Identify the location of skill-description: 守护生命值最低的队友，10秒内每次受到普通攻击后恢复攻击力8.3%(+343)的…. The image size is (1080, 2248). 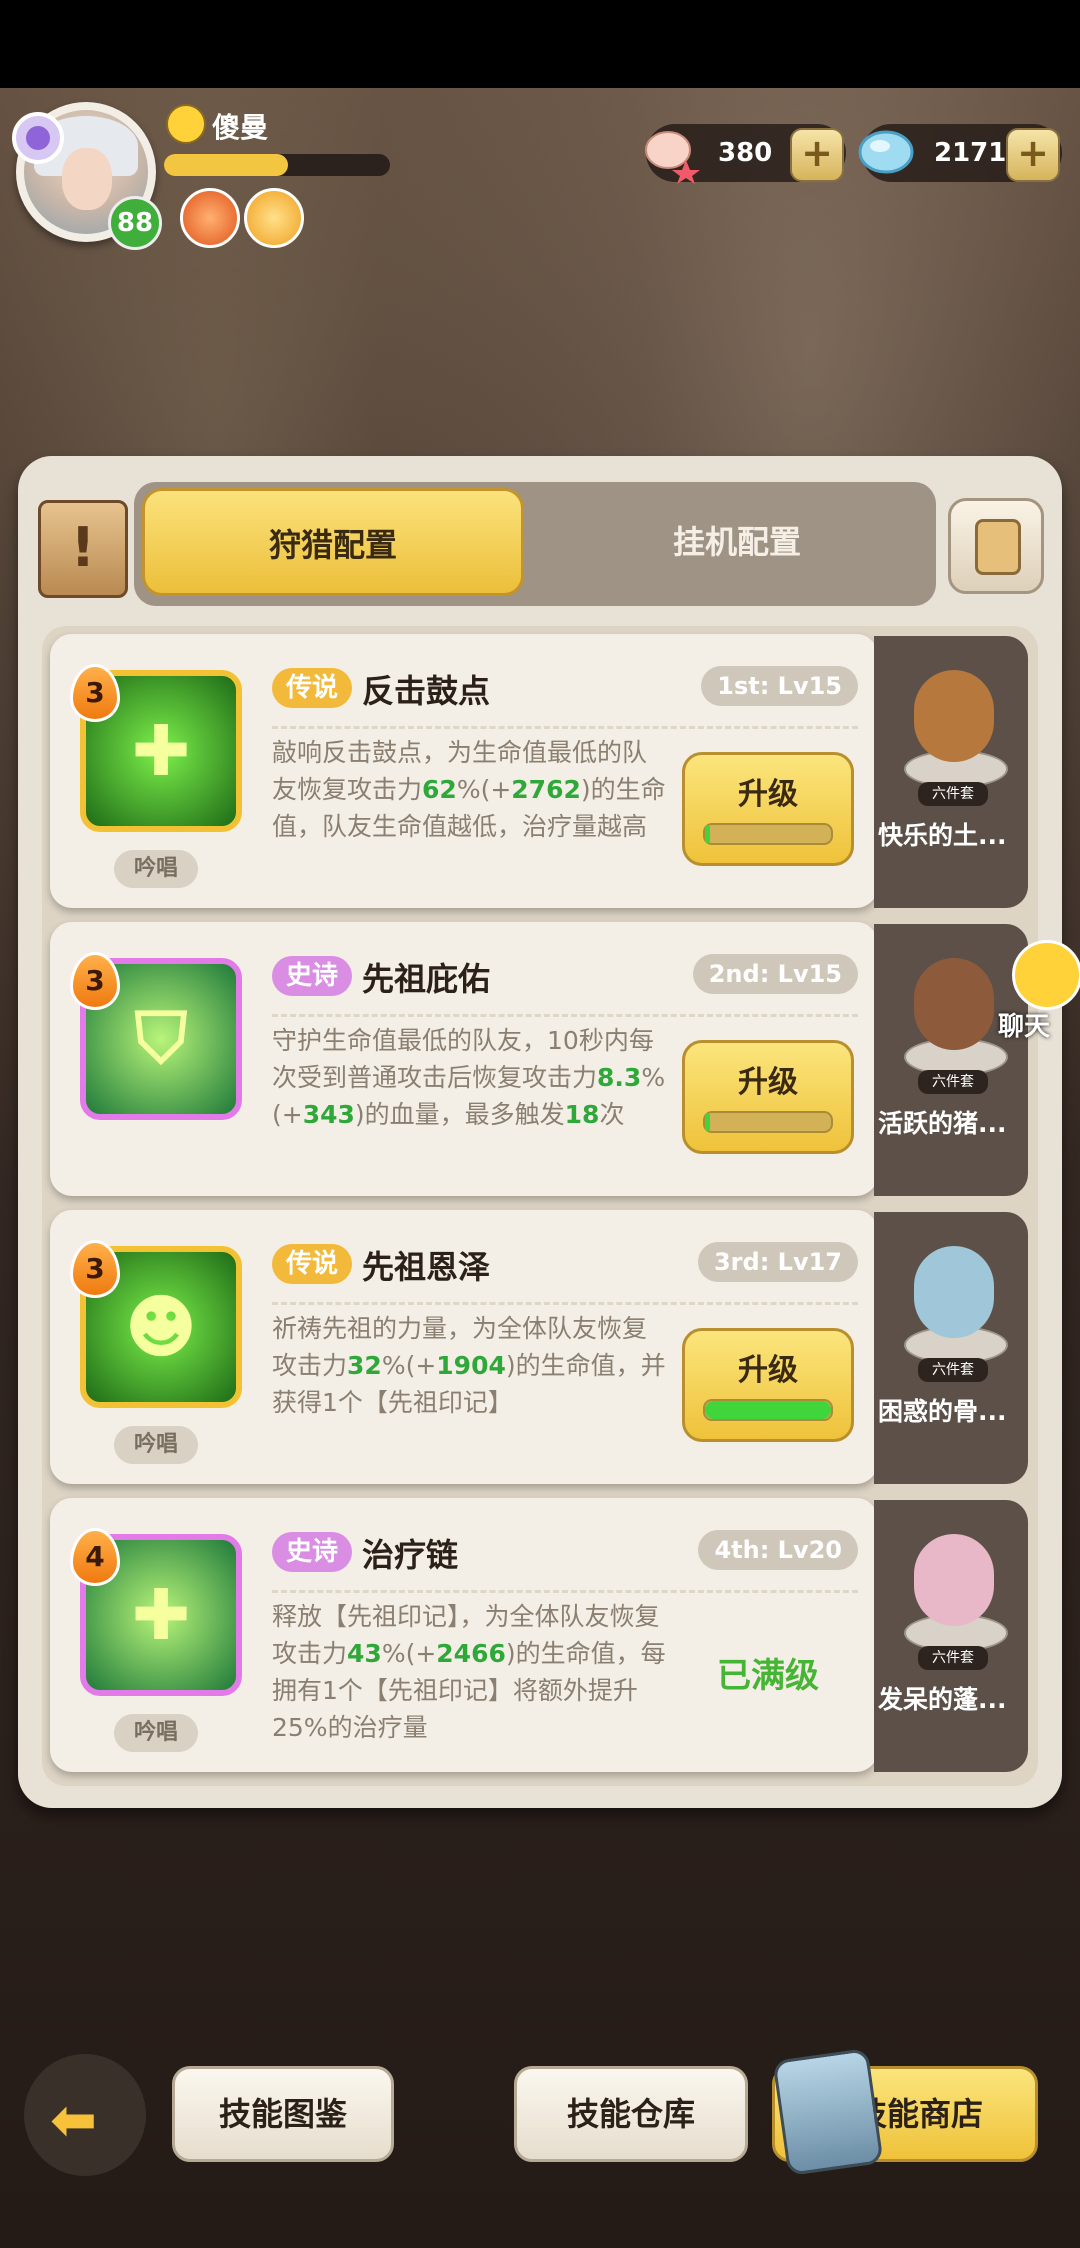
(469, 1077).